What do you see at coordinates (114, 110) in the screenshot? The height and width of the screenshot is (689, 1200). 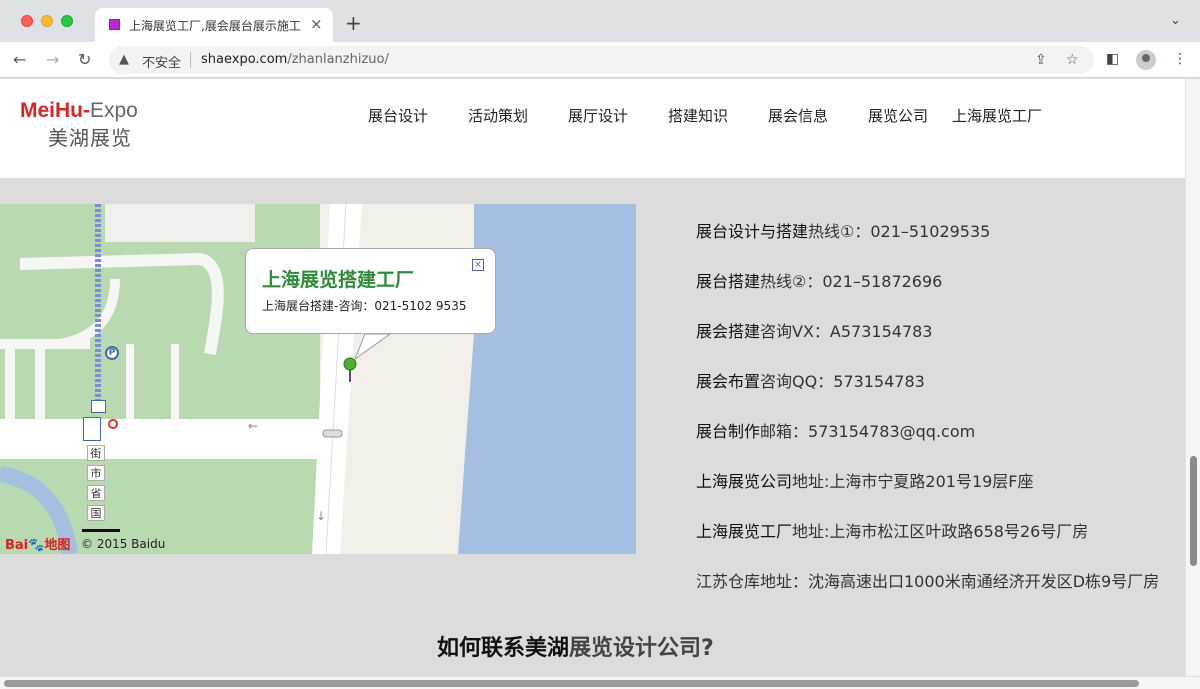 I see `logo-en-gray: Expo` at bounding box center [114, 110].